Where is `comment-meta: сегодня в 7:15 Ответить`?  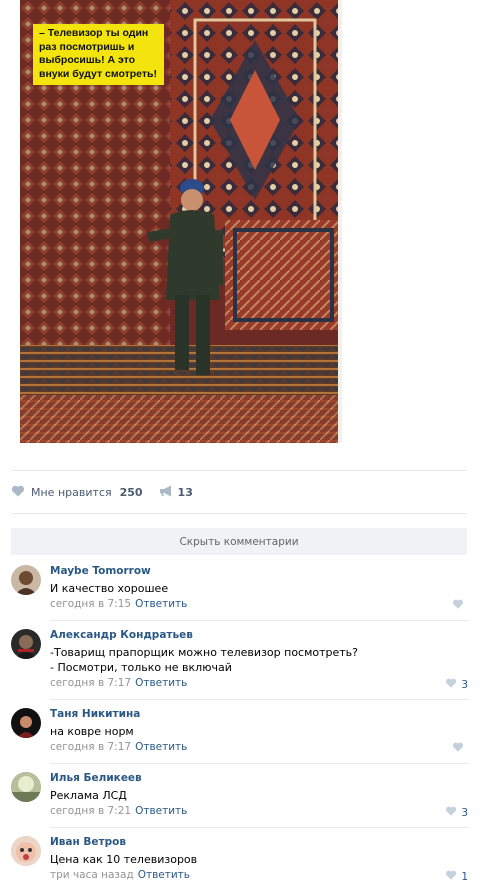 comment-meta: сегодня в 7:15 Ответить is located at coordinates (118, 604).